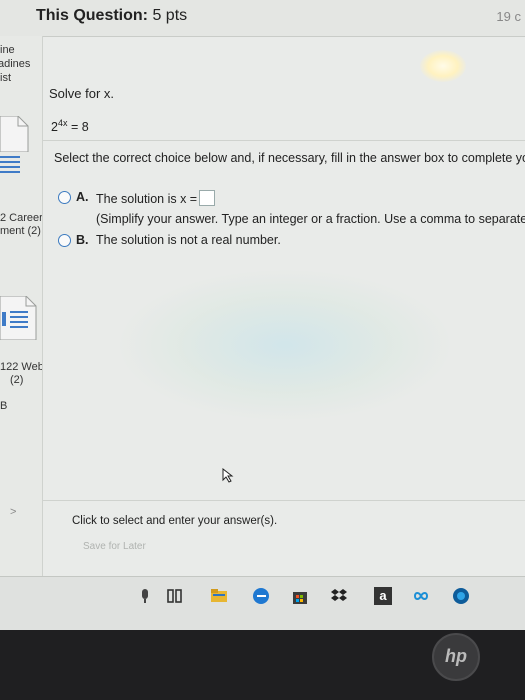 This screenshot has width=525, height=700. What do you see at coordinates (20, 231) in the screenshot?
I see `sidebar-career-line2: ment (2)` at bounding box center [20, 231].